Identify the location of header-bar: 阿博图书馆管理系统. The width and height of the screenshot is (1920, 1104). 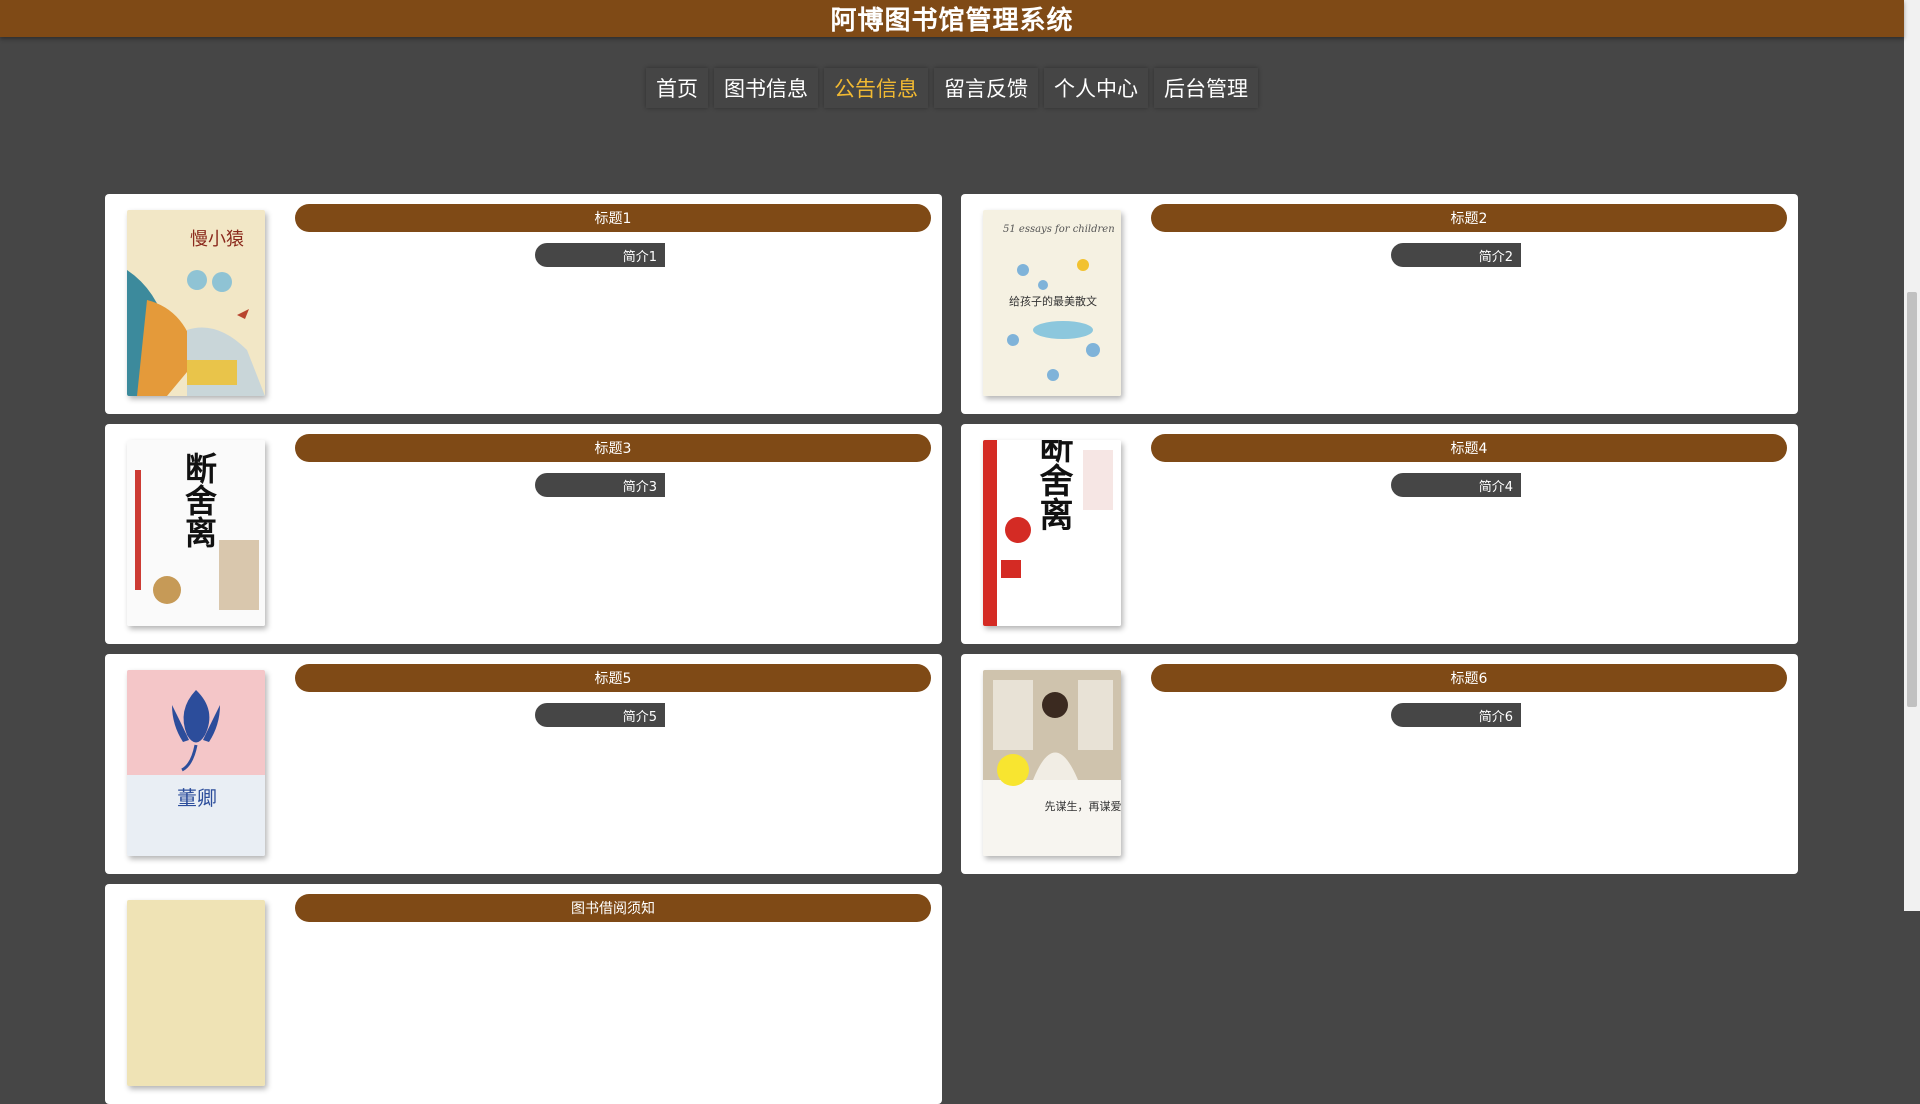
(952, 18).